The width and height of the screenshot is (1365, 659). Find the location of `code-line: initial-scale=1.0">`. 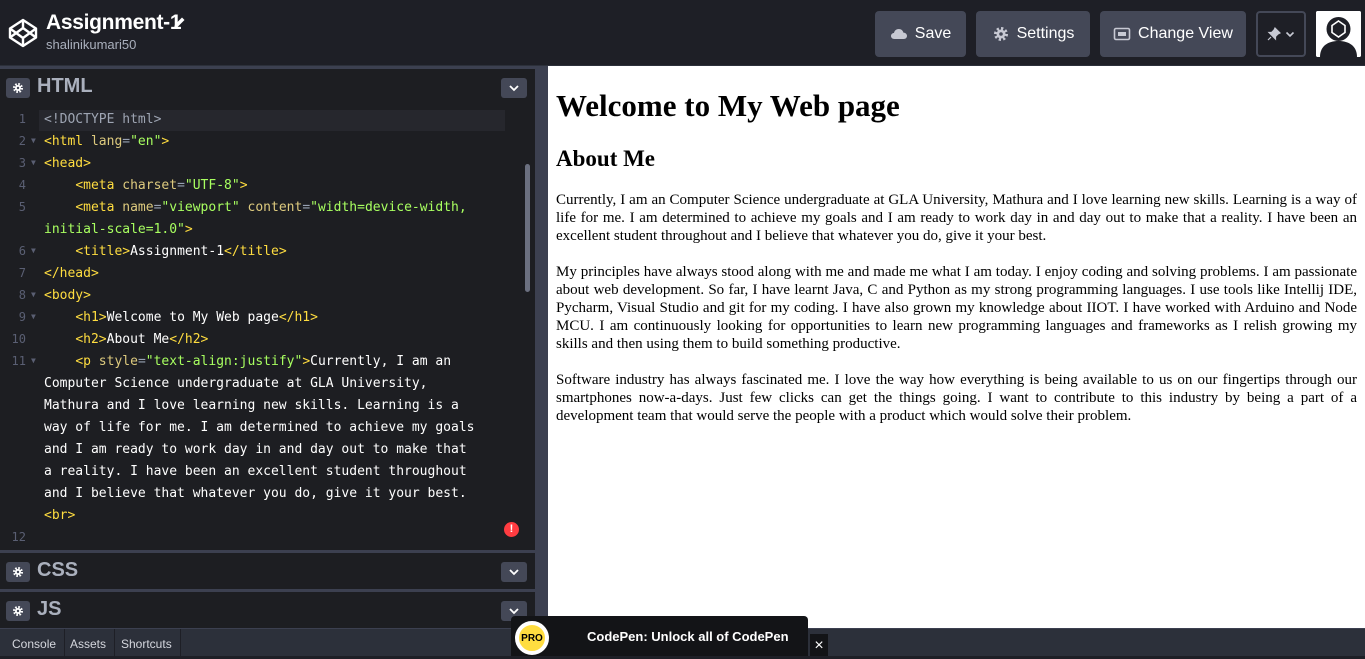

code-line: initial-scale=1.0"> is located at coordinates (118, 229).